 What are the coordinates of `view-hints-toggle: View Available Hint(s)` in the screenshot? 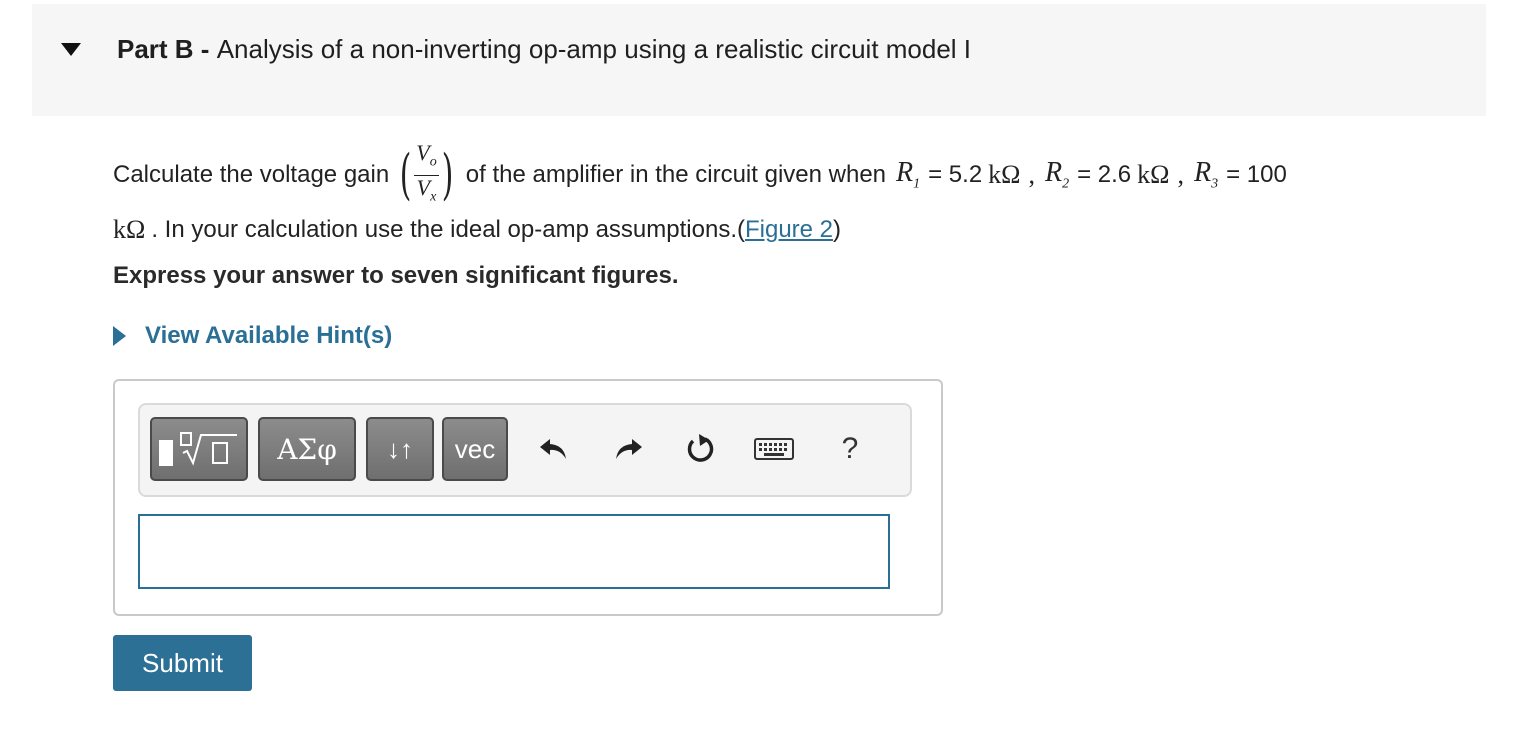 It's located at (252, 336).